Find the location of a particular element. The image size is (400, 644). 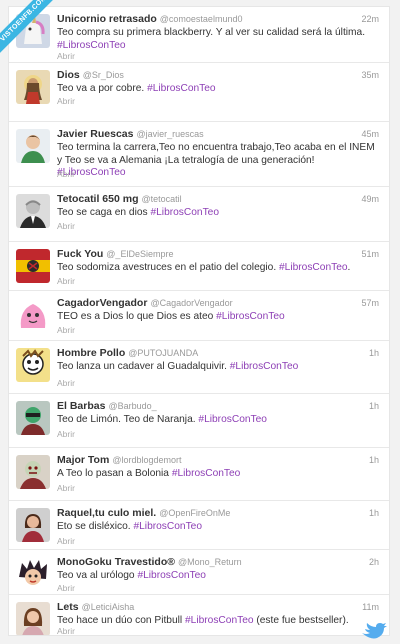

tweet-header: Javier Ruescas @javier_ruescas 45m is located at coordinates (218, 135).